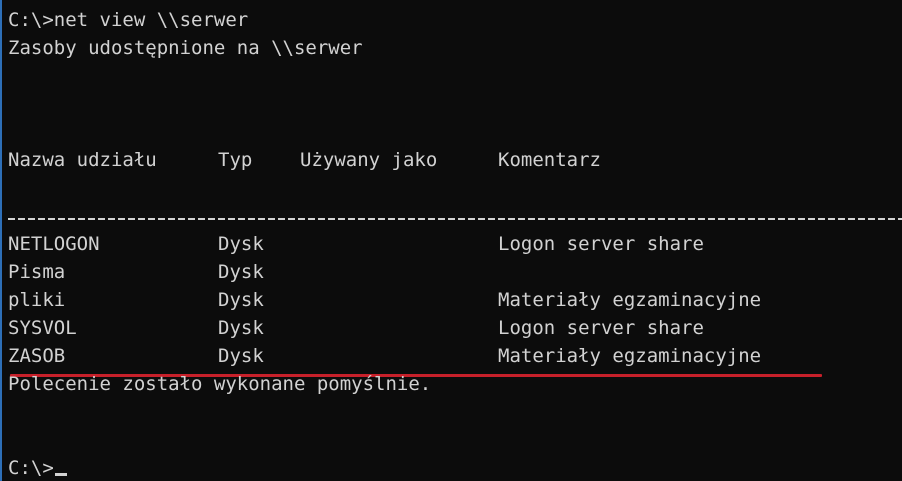  I want to click on table-row: ZASOB Dysk Materiały egzaminacyjne, so click(453, 356).